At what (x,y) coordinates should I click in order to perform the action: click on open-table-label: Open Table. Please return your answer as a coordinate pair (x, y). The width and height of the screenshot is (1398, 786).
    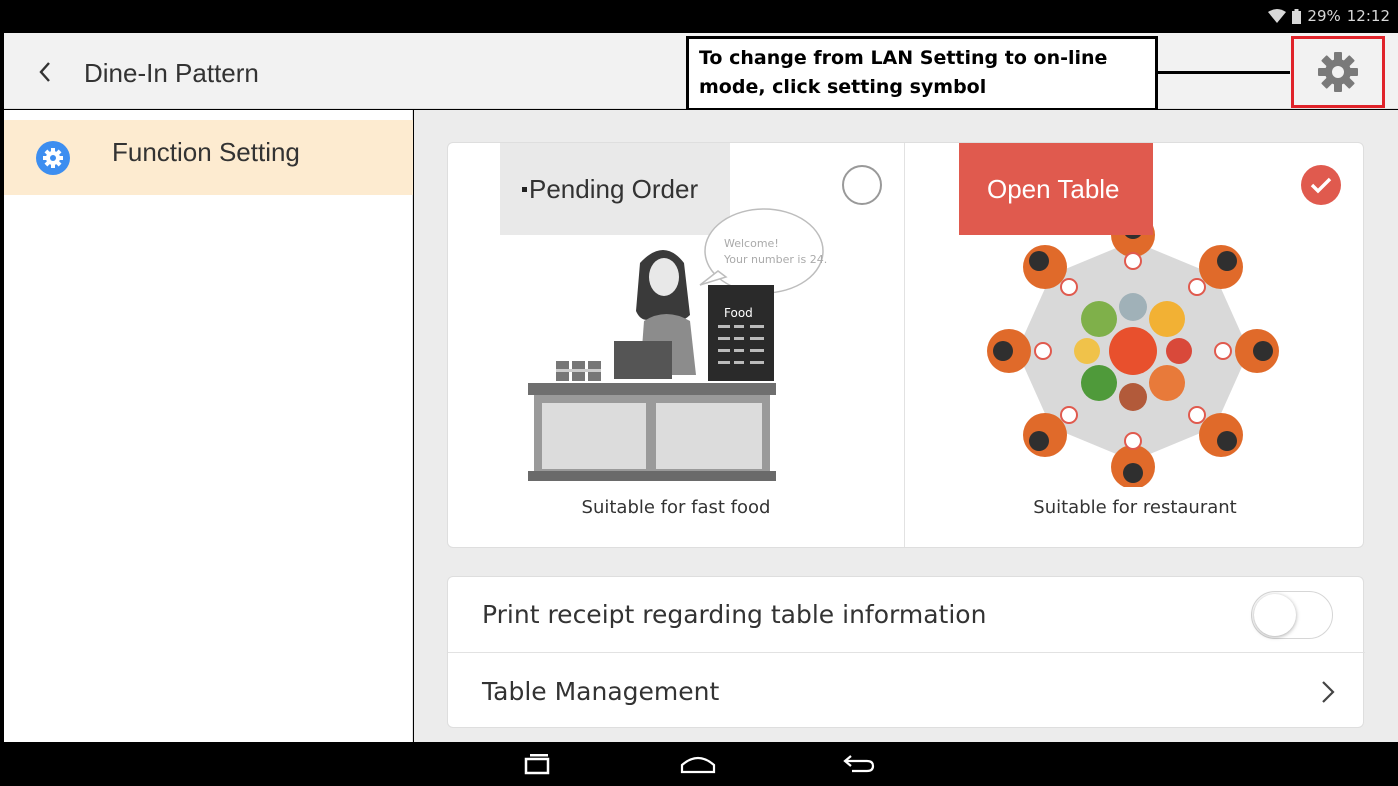
    Looking at the image, I should click on (1053, 188).